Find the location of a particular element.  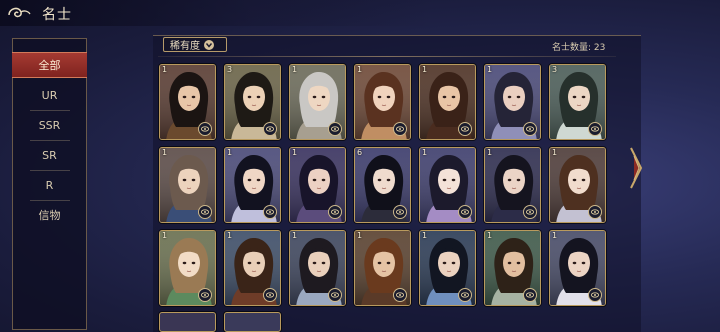

sidebar-item-label: SSR is located at coordinates (49, 125).